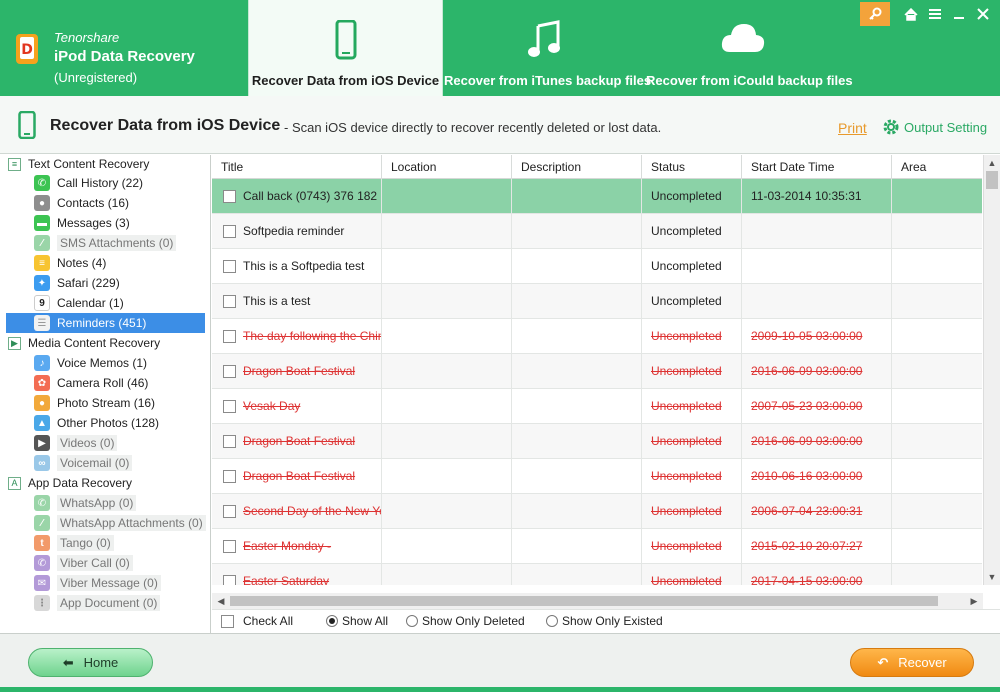 The height and width of the screenshot is (692, 1000). Describe the element at coordinates (817, 476) in the screenshot. I see `cell-start: 2010-06-16 03:00:00` at that location.